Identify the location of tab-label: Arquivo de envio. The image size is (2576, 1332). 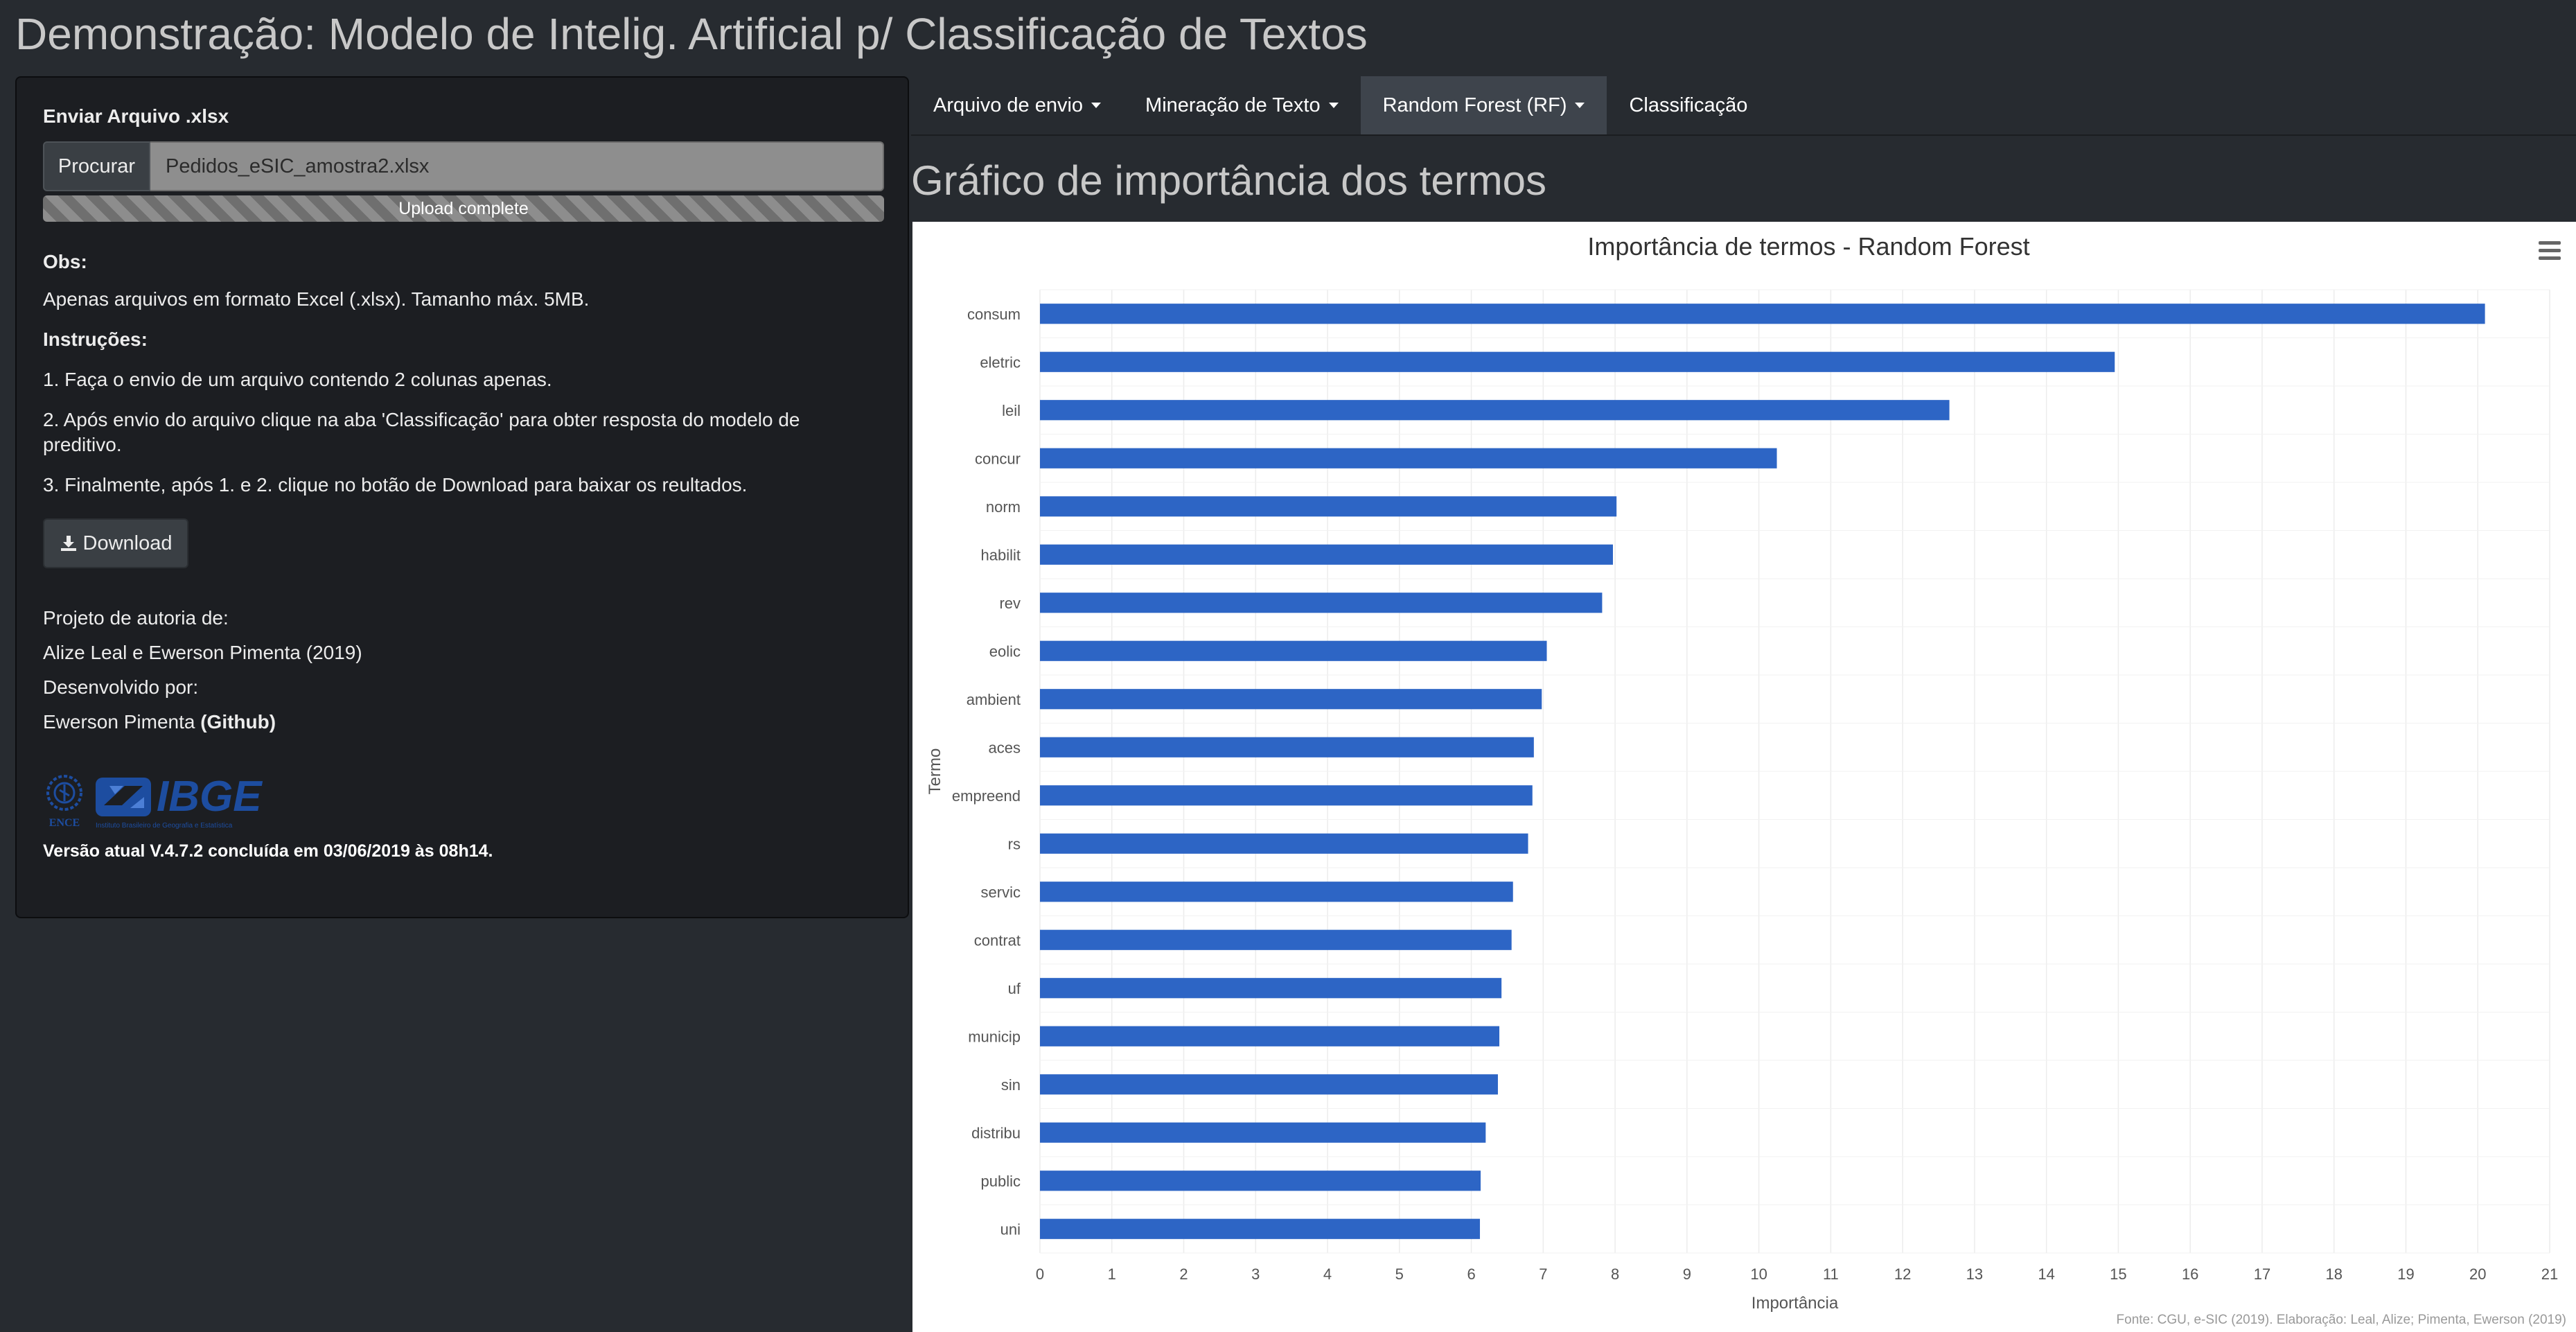
(1009, 105).